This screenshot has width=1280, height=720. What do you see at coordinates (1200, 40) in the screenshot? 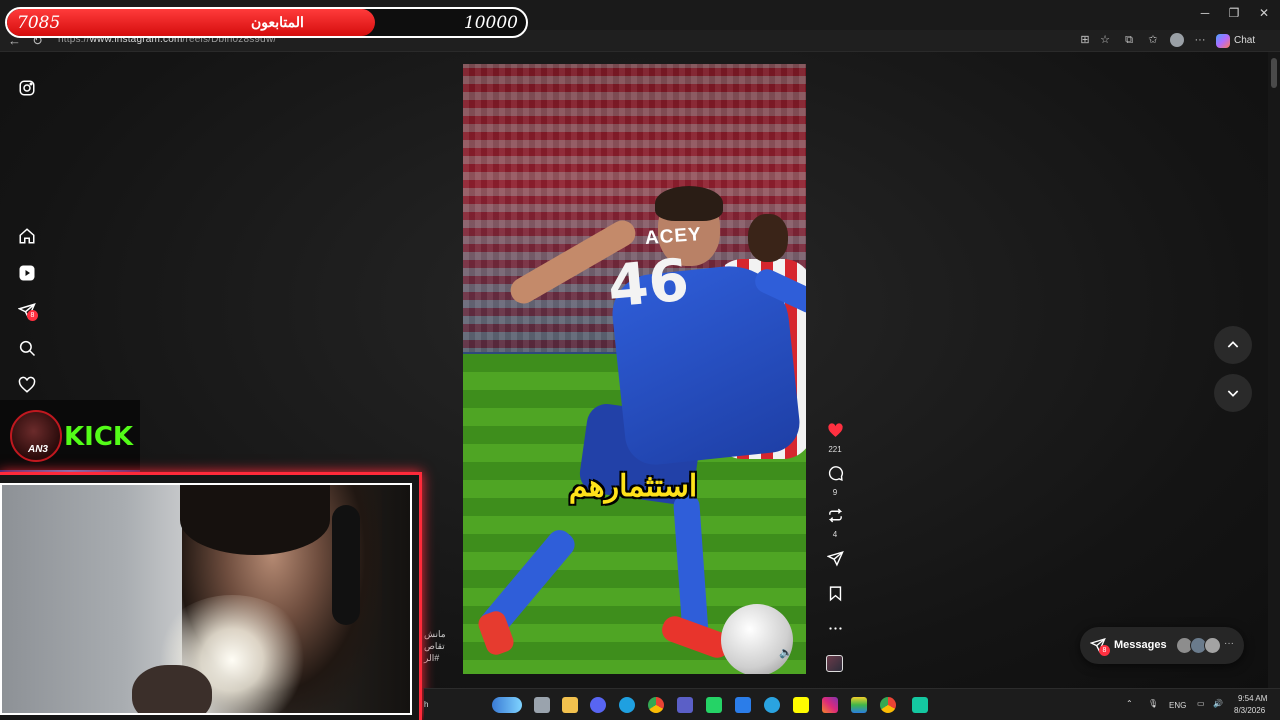
I see `more-options-icon: ···` at bounding box center [1200, 40].